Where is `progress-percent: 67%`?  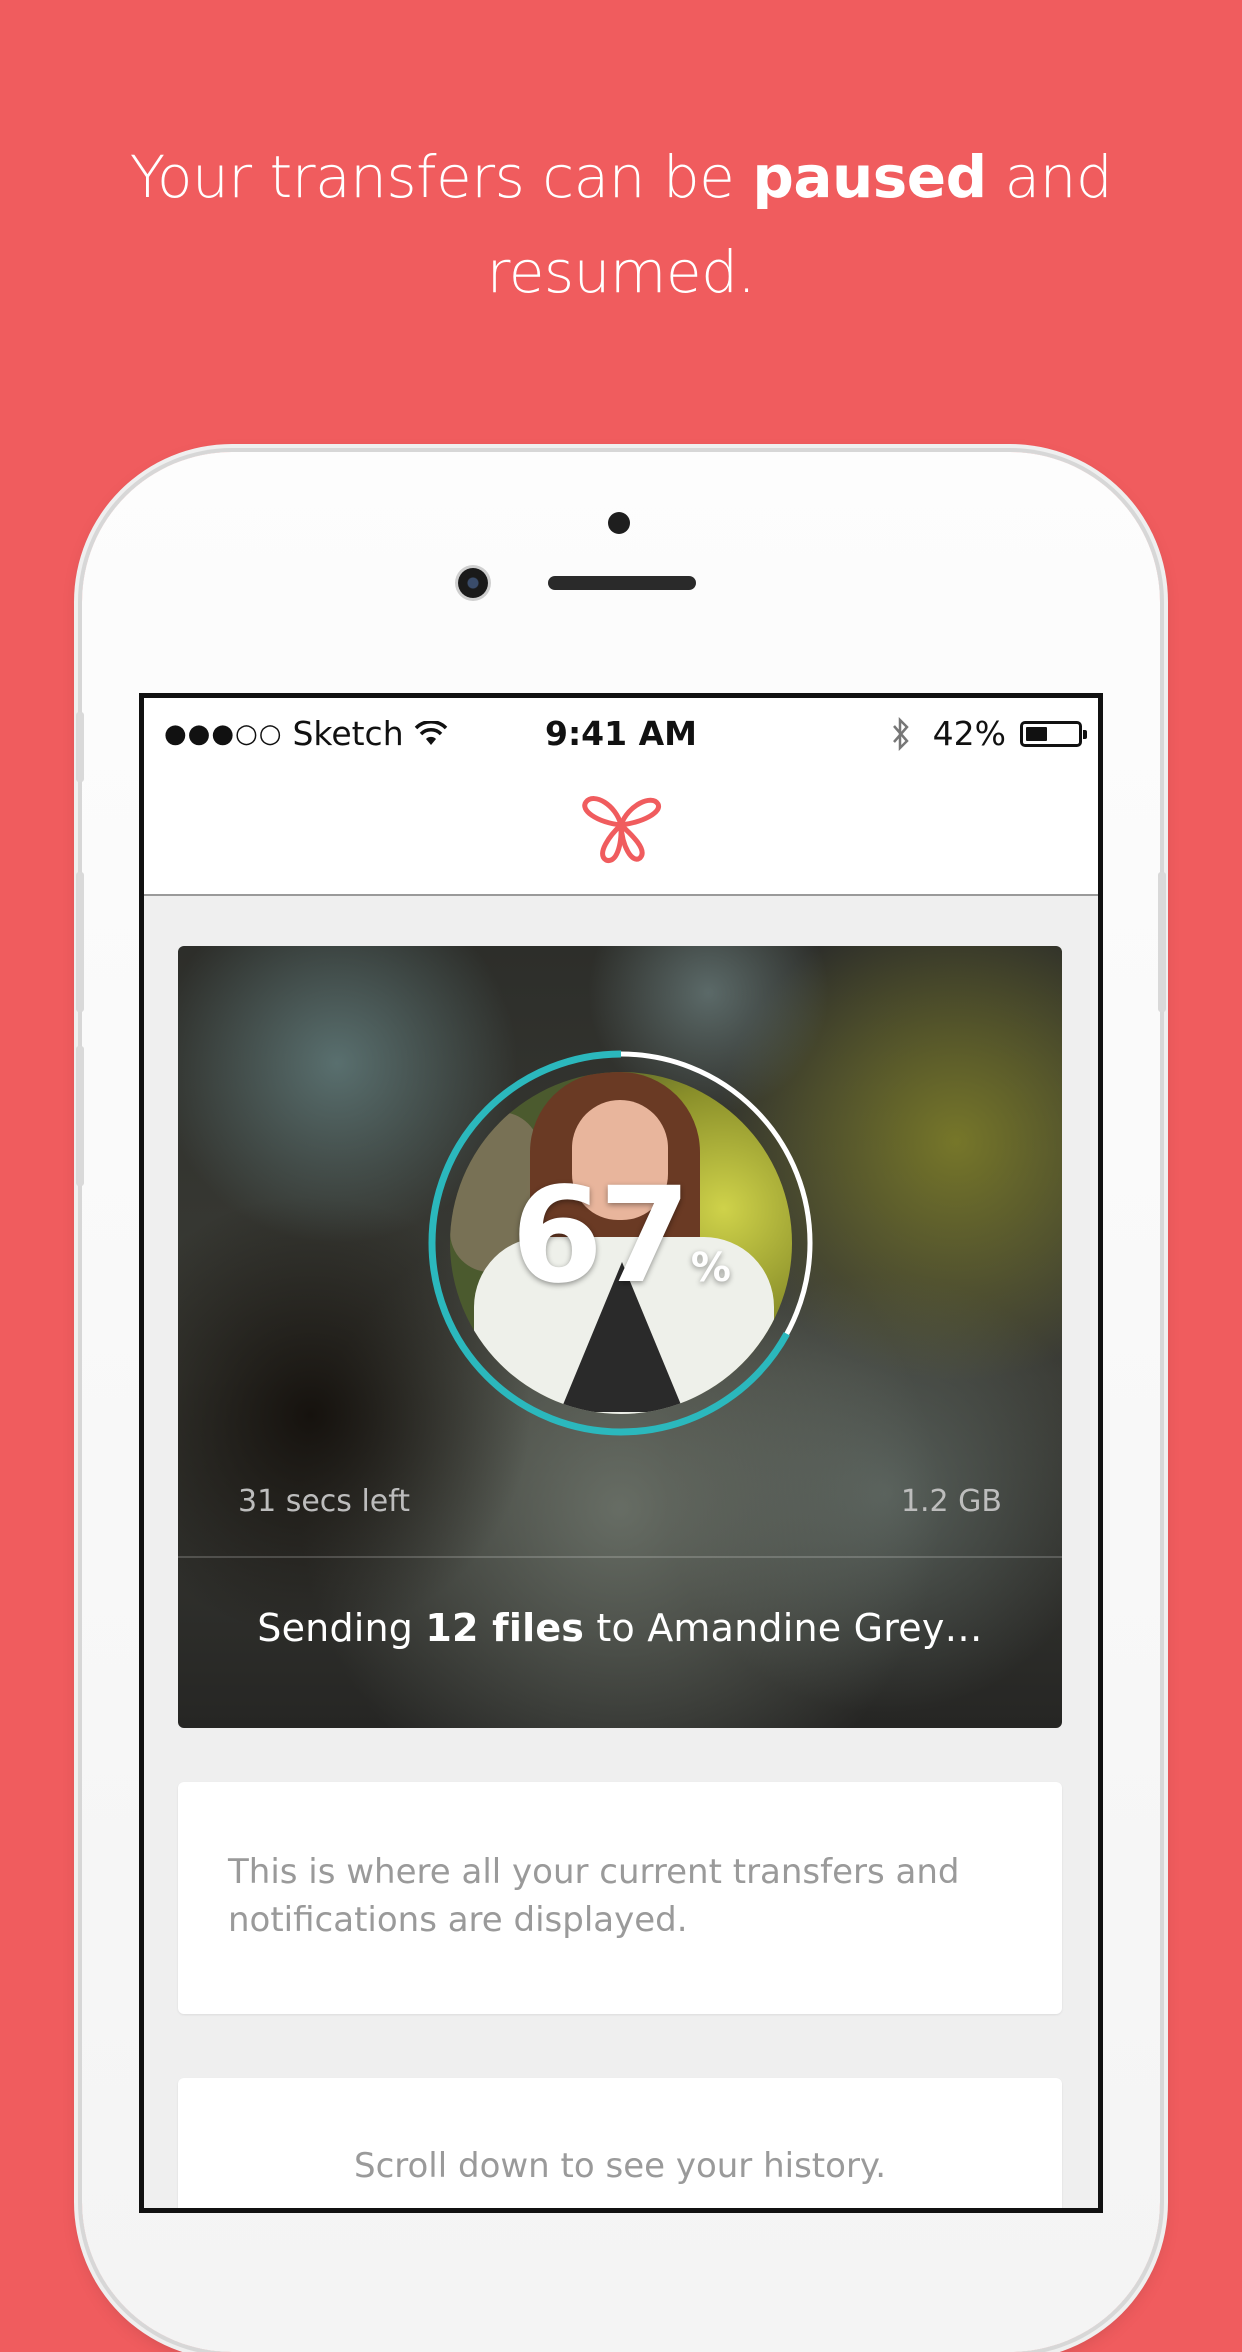
progress-percent: 67% is located at coordinates (621, 1252).